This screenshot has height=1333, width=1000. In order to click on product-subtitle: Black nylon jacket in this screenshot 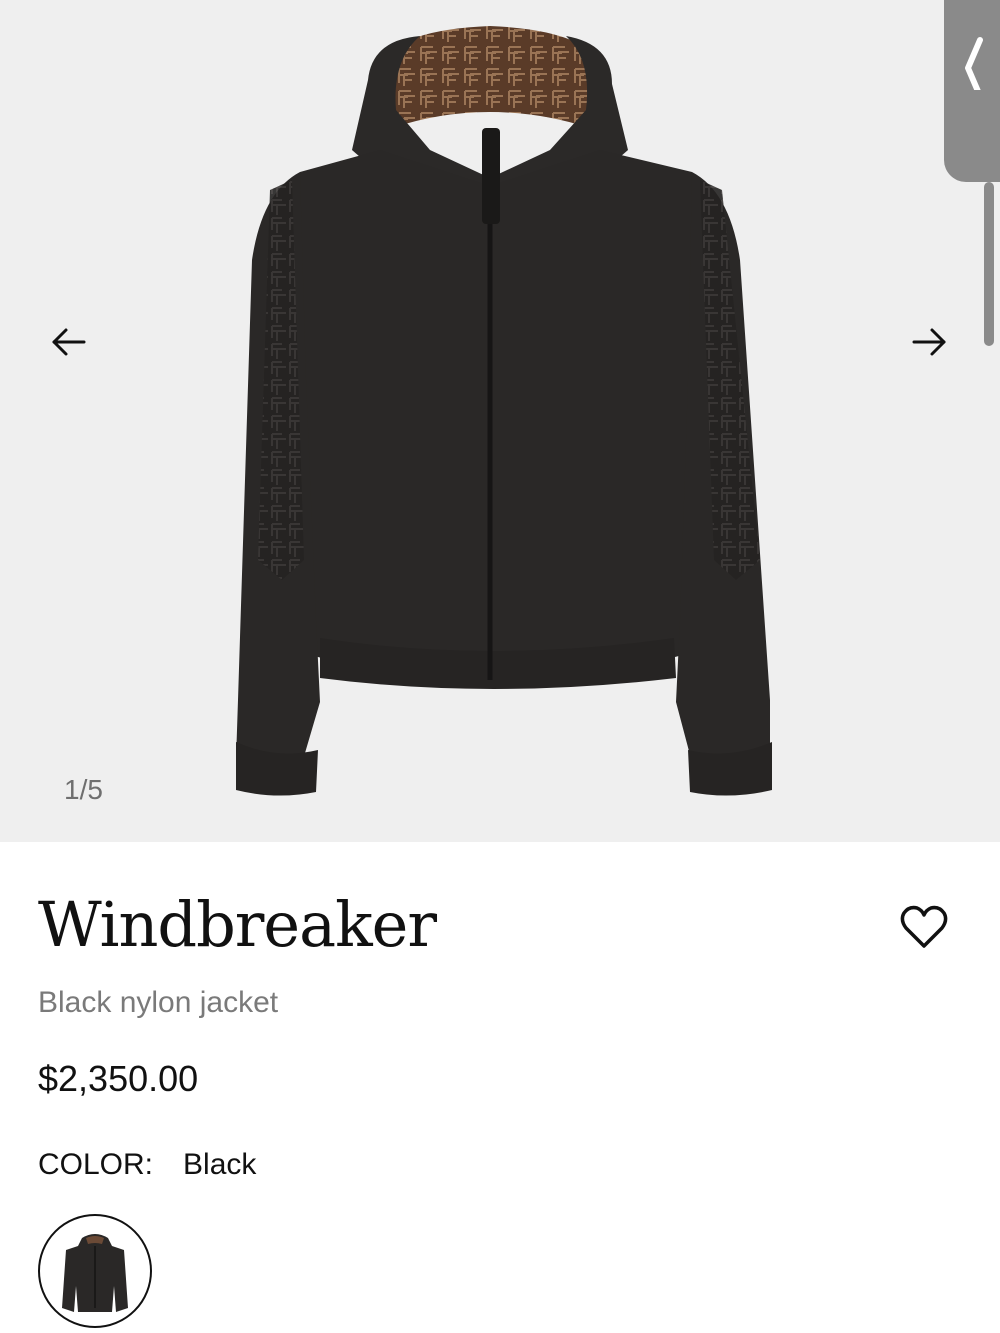, I will do `click(158, 1002)`.